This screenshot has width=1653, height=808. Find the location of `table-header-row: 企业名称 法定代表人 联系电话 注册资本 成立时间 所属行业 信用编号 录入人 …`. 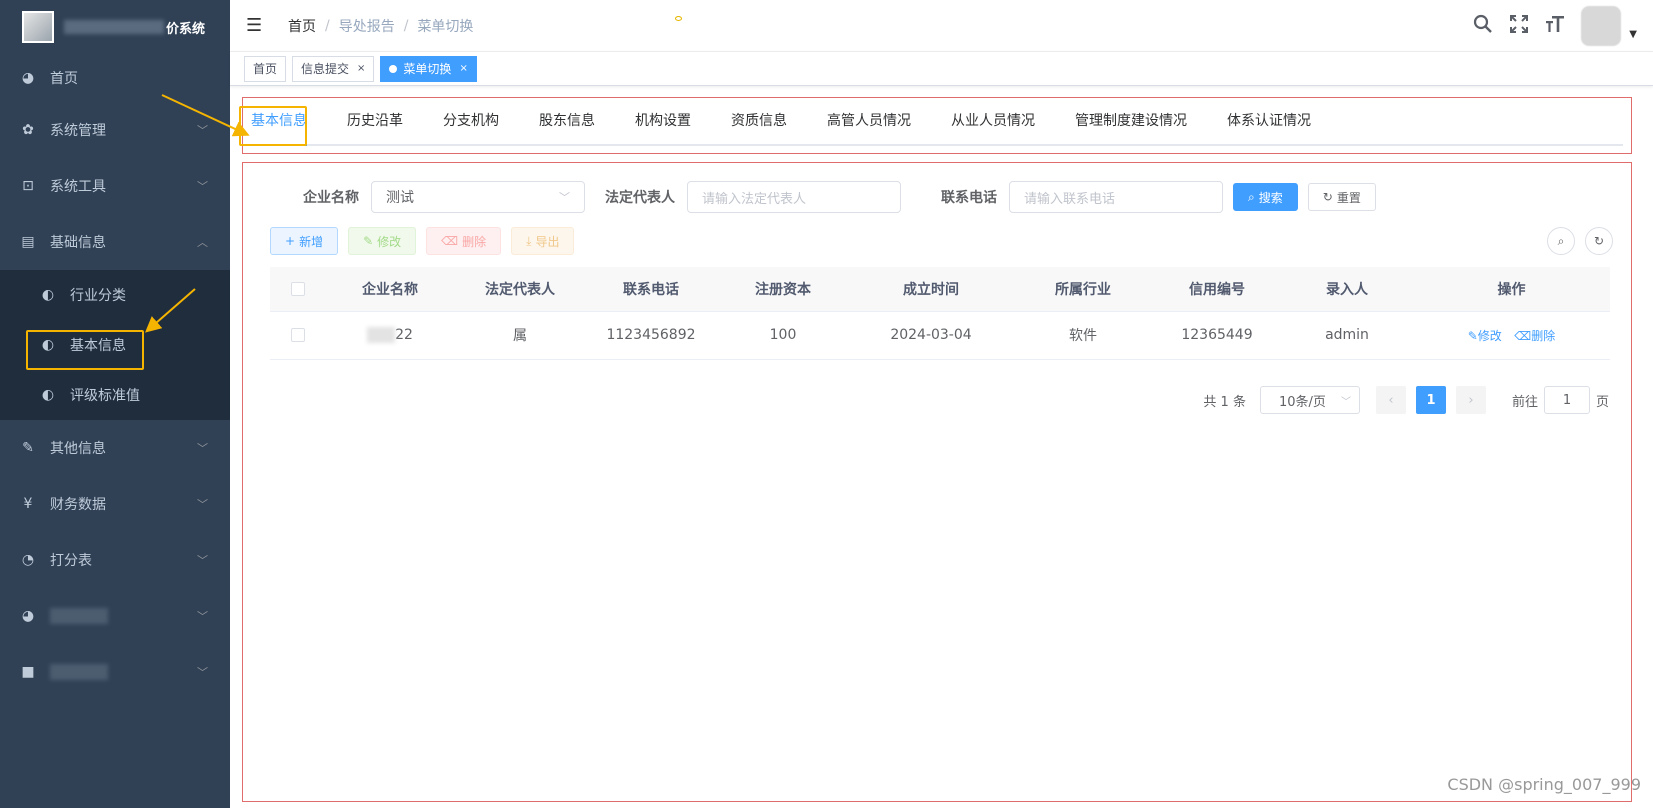

table-header-row: 企业名称 法定代表人 联系电话 注册资本 成立时间 所属行业 信用编号 录入人 … is located at coordinates (940, 289).